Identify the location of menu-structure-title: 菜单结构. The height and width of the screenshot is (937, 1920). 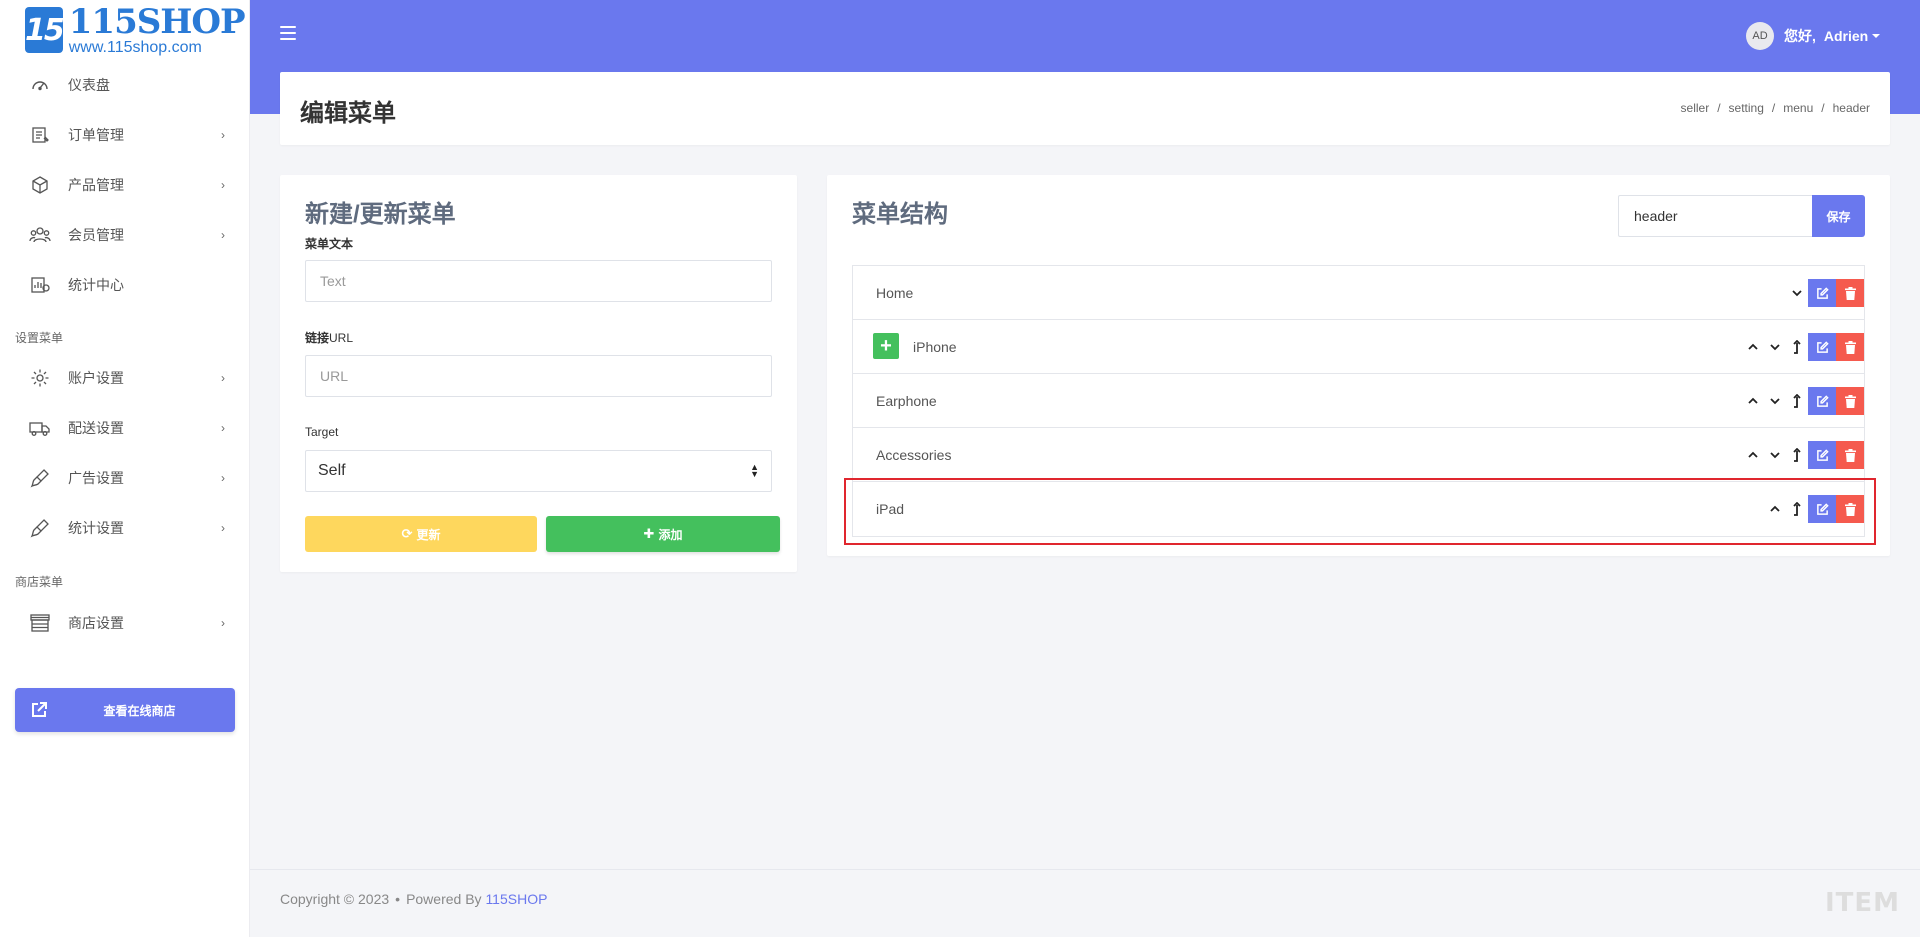
(900, 214).